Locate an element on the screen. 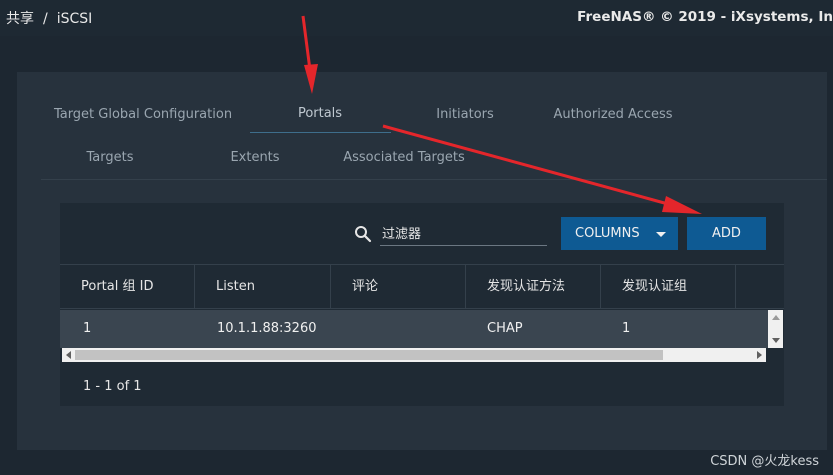  cell-discovery-auth-group: 1 is located at coordinates (626, 328).